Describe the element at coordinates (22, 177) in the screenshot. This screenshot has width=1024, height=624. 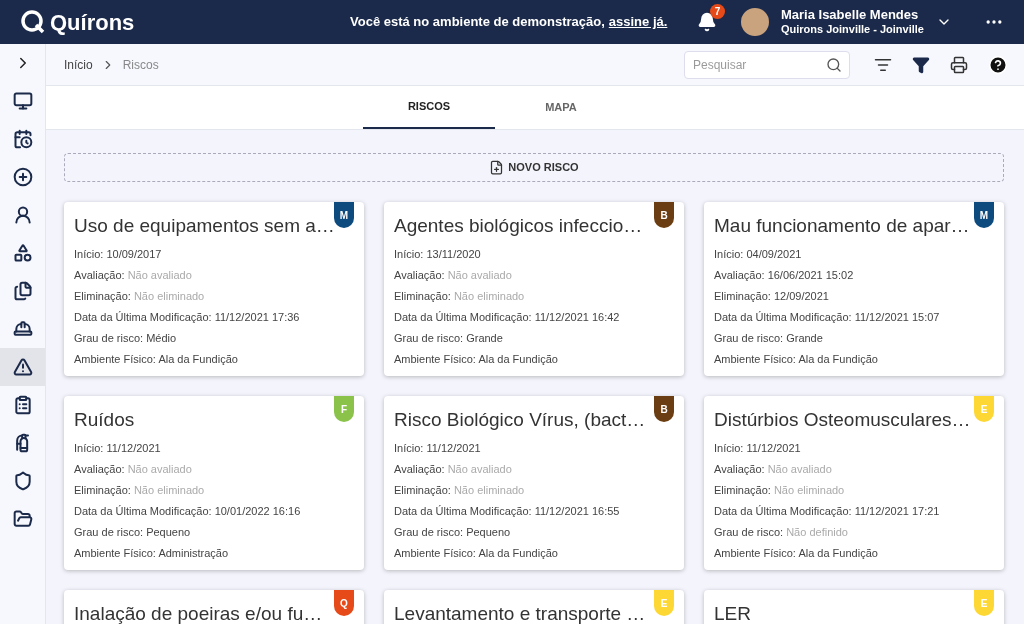
I see `plus-circle-icon` at that location.